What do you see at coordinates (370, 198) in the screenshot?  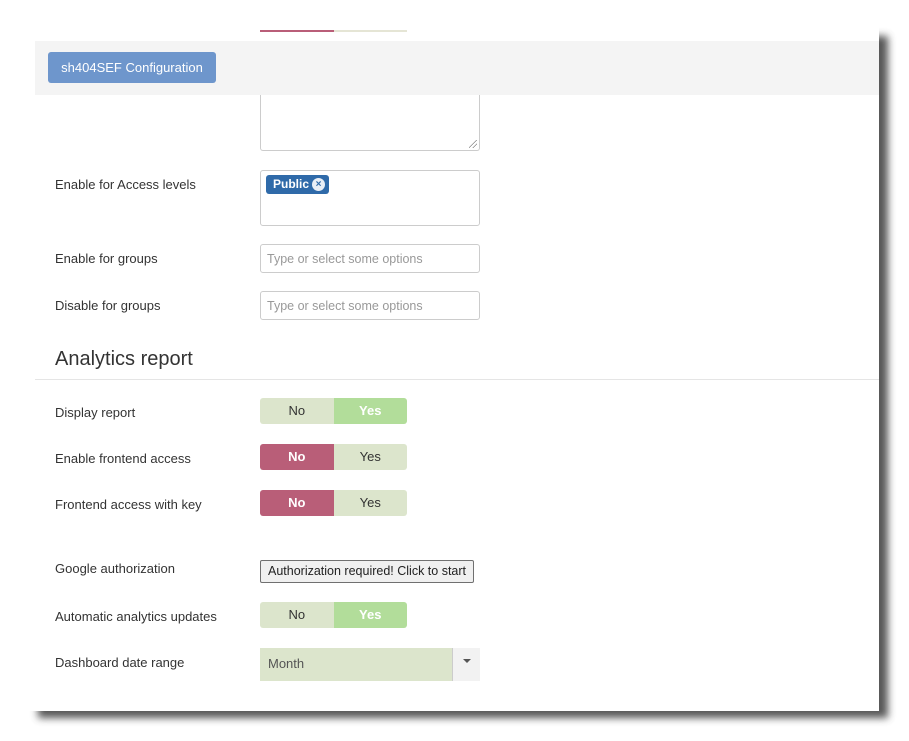 I see `access-levels-select: Public ×` at bounding box center [370, 198].